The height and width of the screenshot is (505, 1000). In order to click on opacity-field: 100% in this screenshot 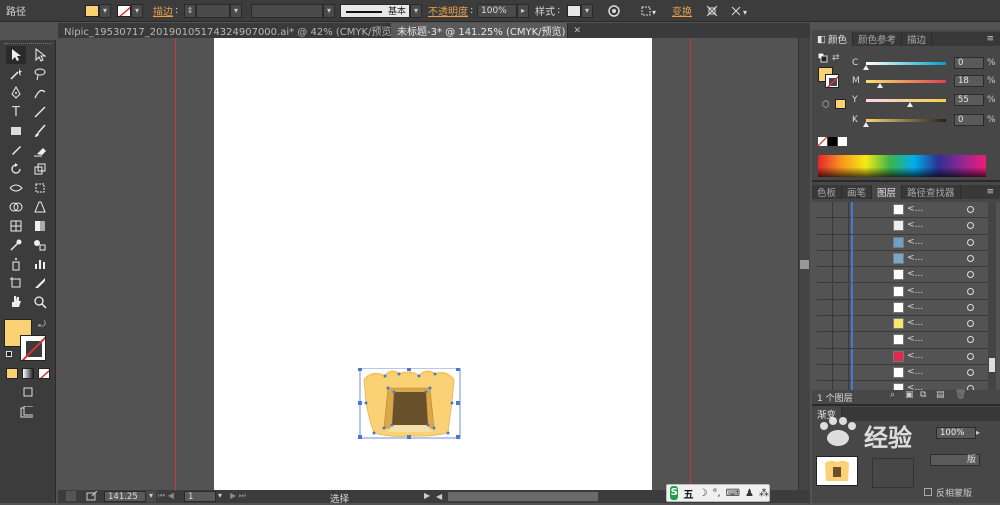, I will do `click(497, 10)`.